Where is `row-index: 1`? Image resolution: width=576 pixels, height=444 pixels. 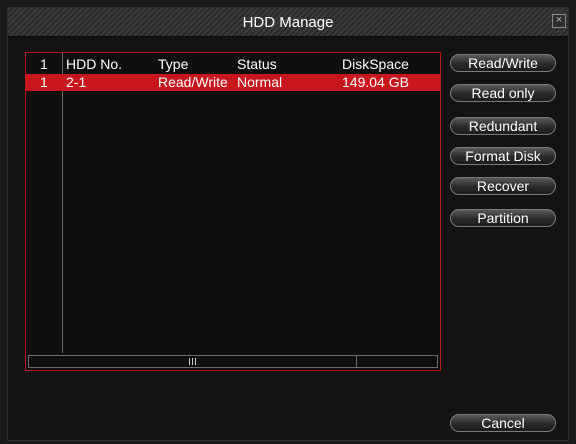 row-index: 1 is located at coordinates (44, 82).